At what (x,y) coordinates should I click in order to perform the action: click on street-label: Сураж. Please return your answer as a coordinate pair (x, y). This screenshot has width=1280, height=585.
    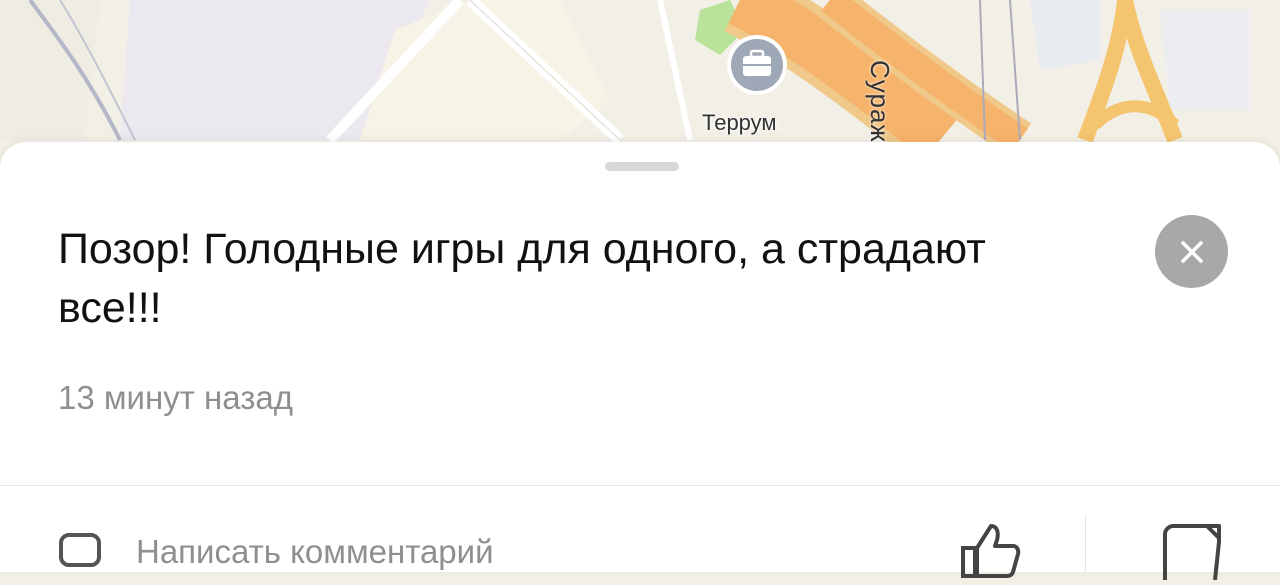
    Looking at the image, I should click on (880, 101).